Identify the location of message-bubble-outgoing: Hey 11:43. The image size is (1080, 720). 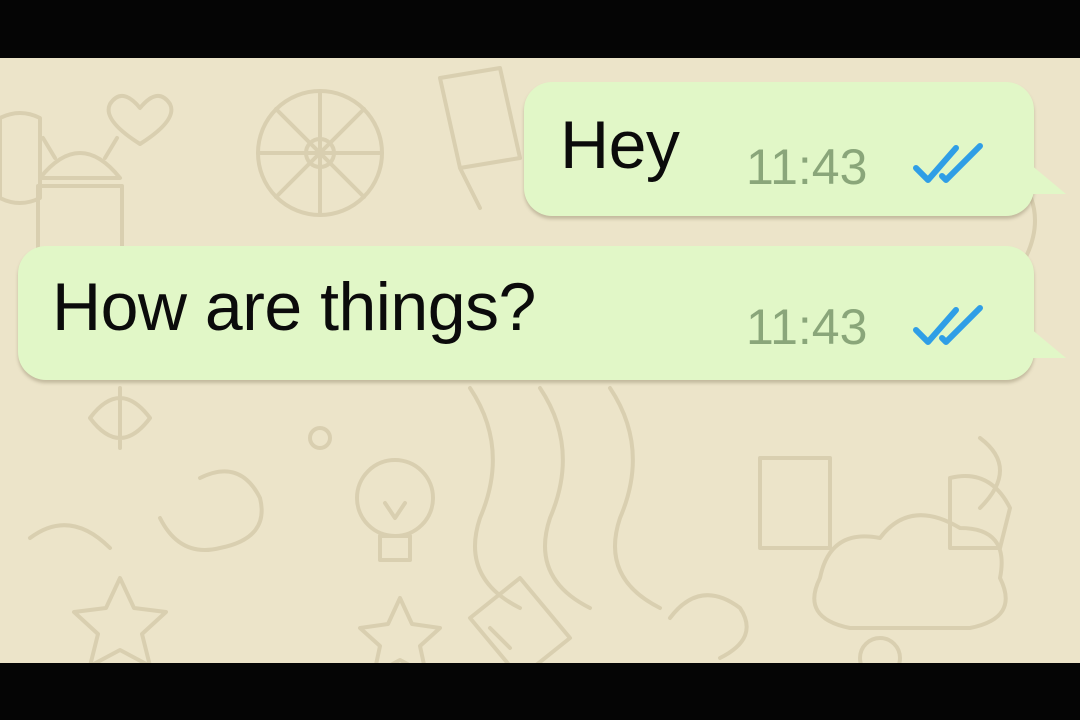
(795, 149).